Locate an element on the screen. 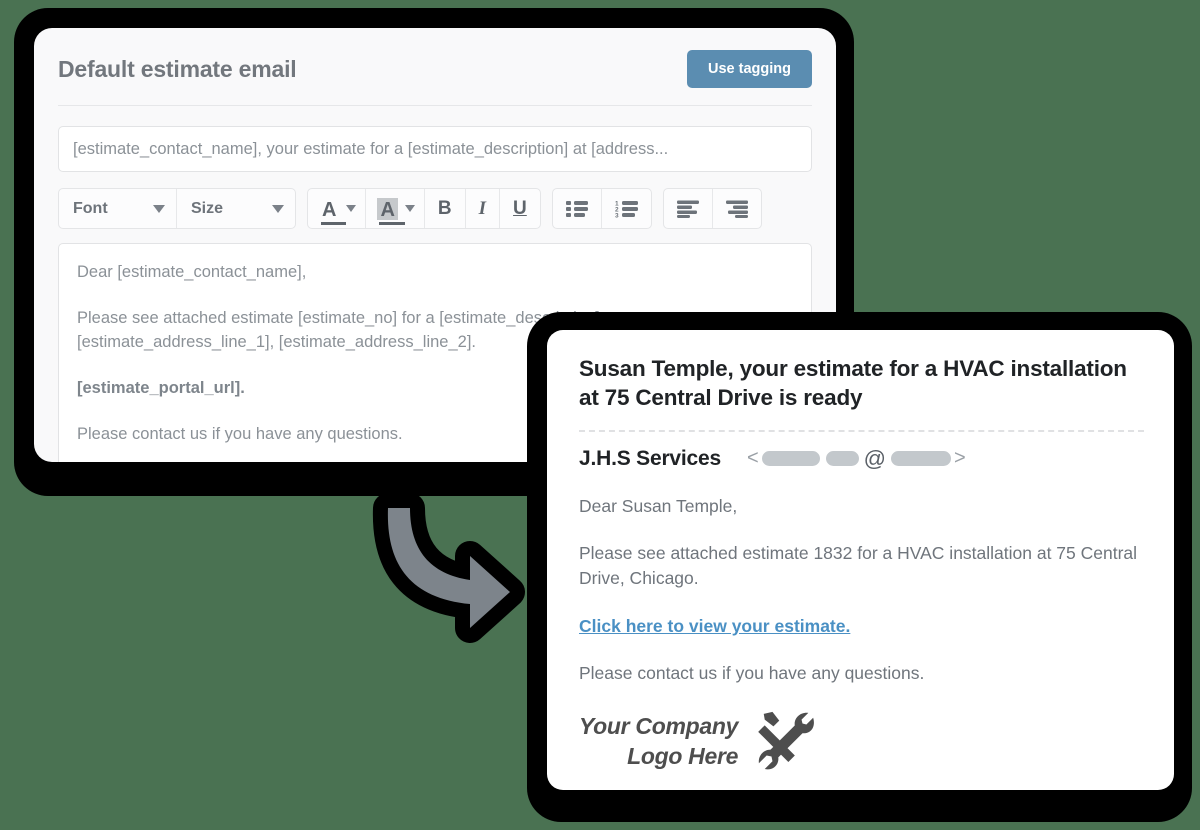 This screenshot has width=1200, height=830. italic-button: I is located at coordinates (483, 208).